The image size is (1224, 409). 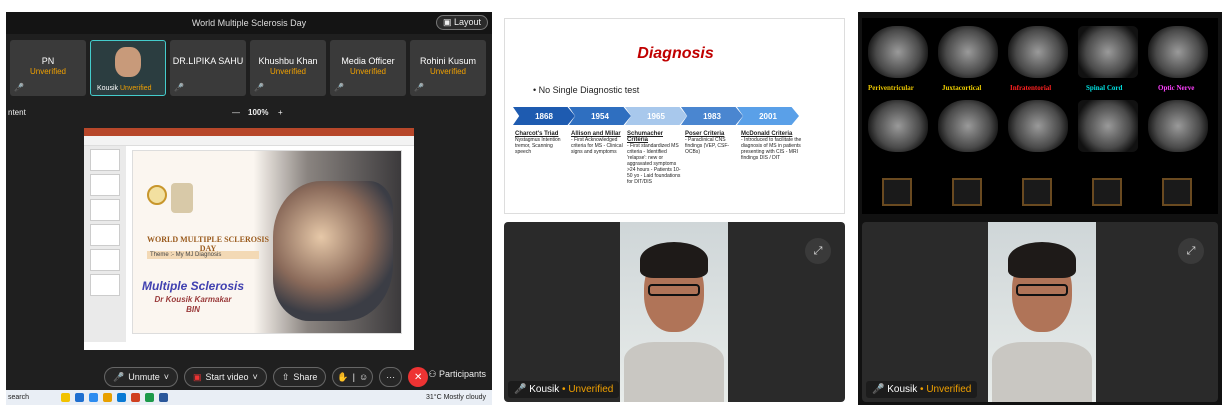 I want to click on people-icon: ⚇, so click(x=432, y=374).